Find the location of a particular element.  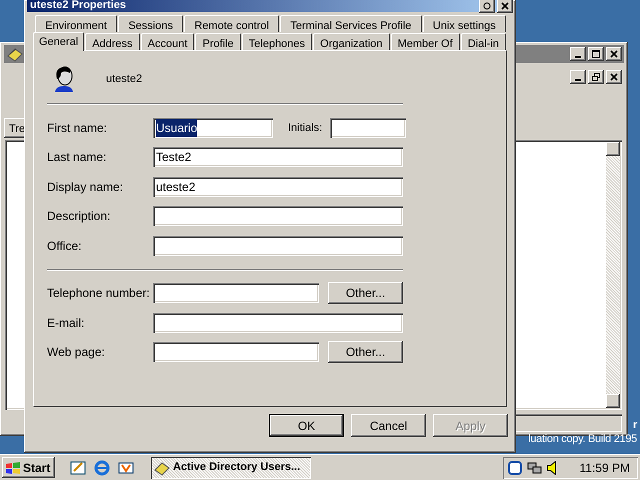

field-label: Description: is located at coordinates (79, 217).